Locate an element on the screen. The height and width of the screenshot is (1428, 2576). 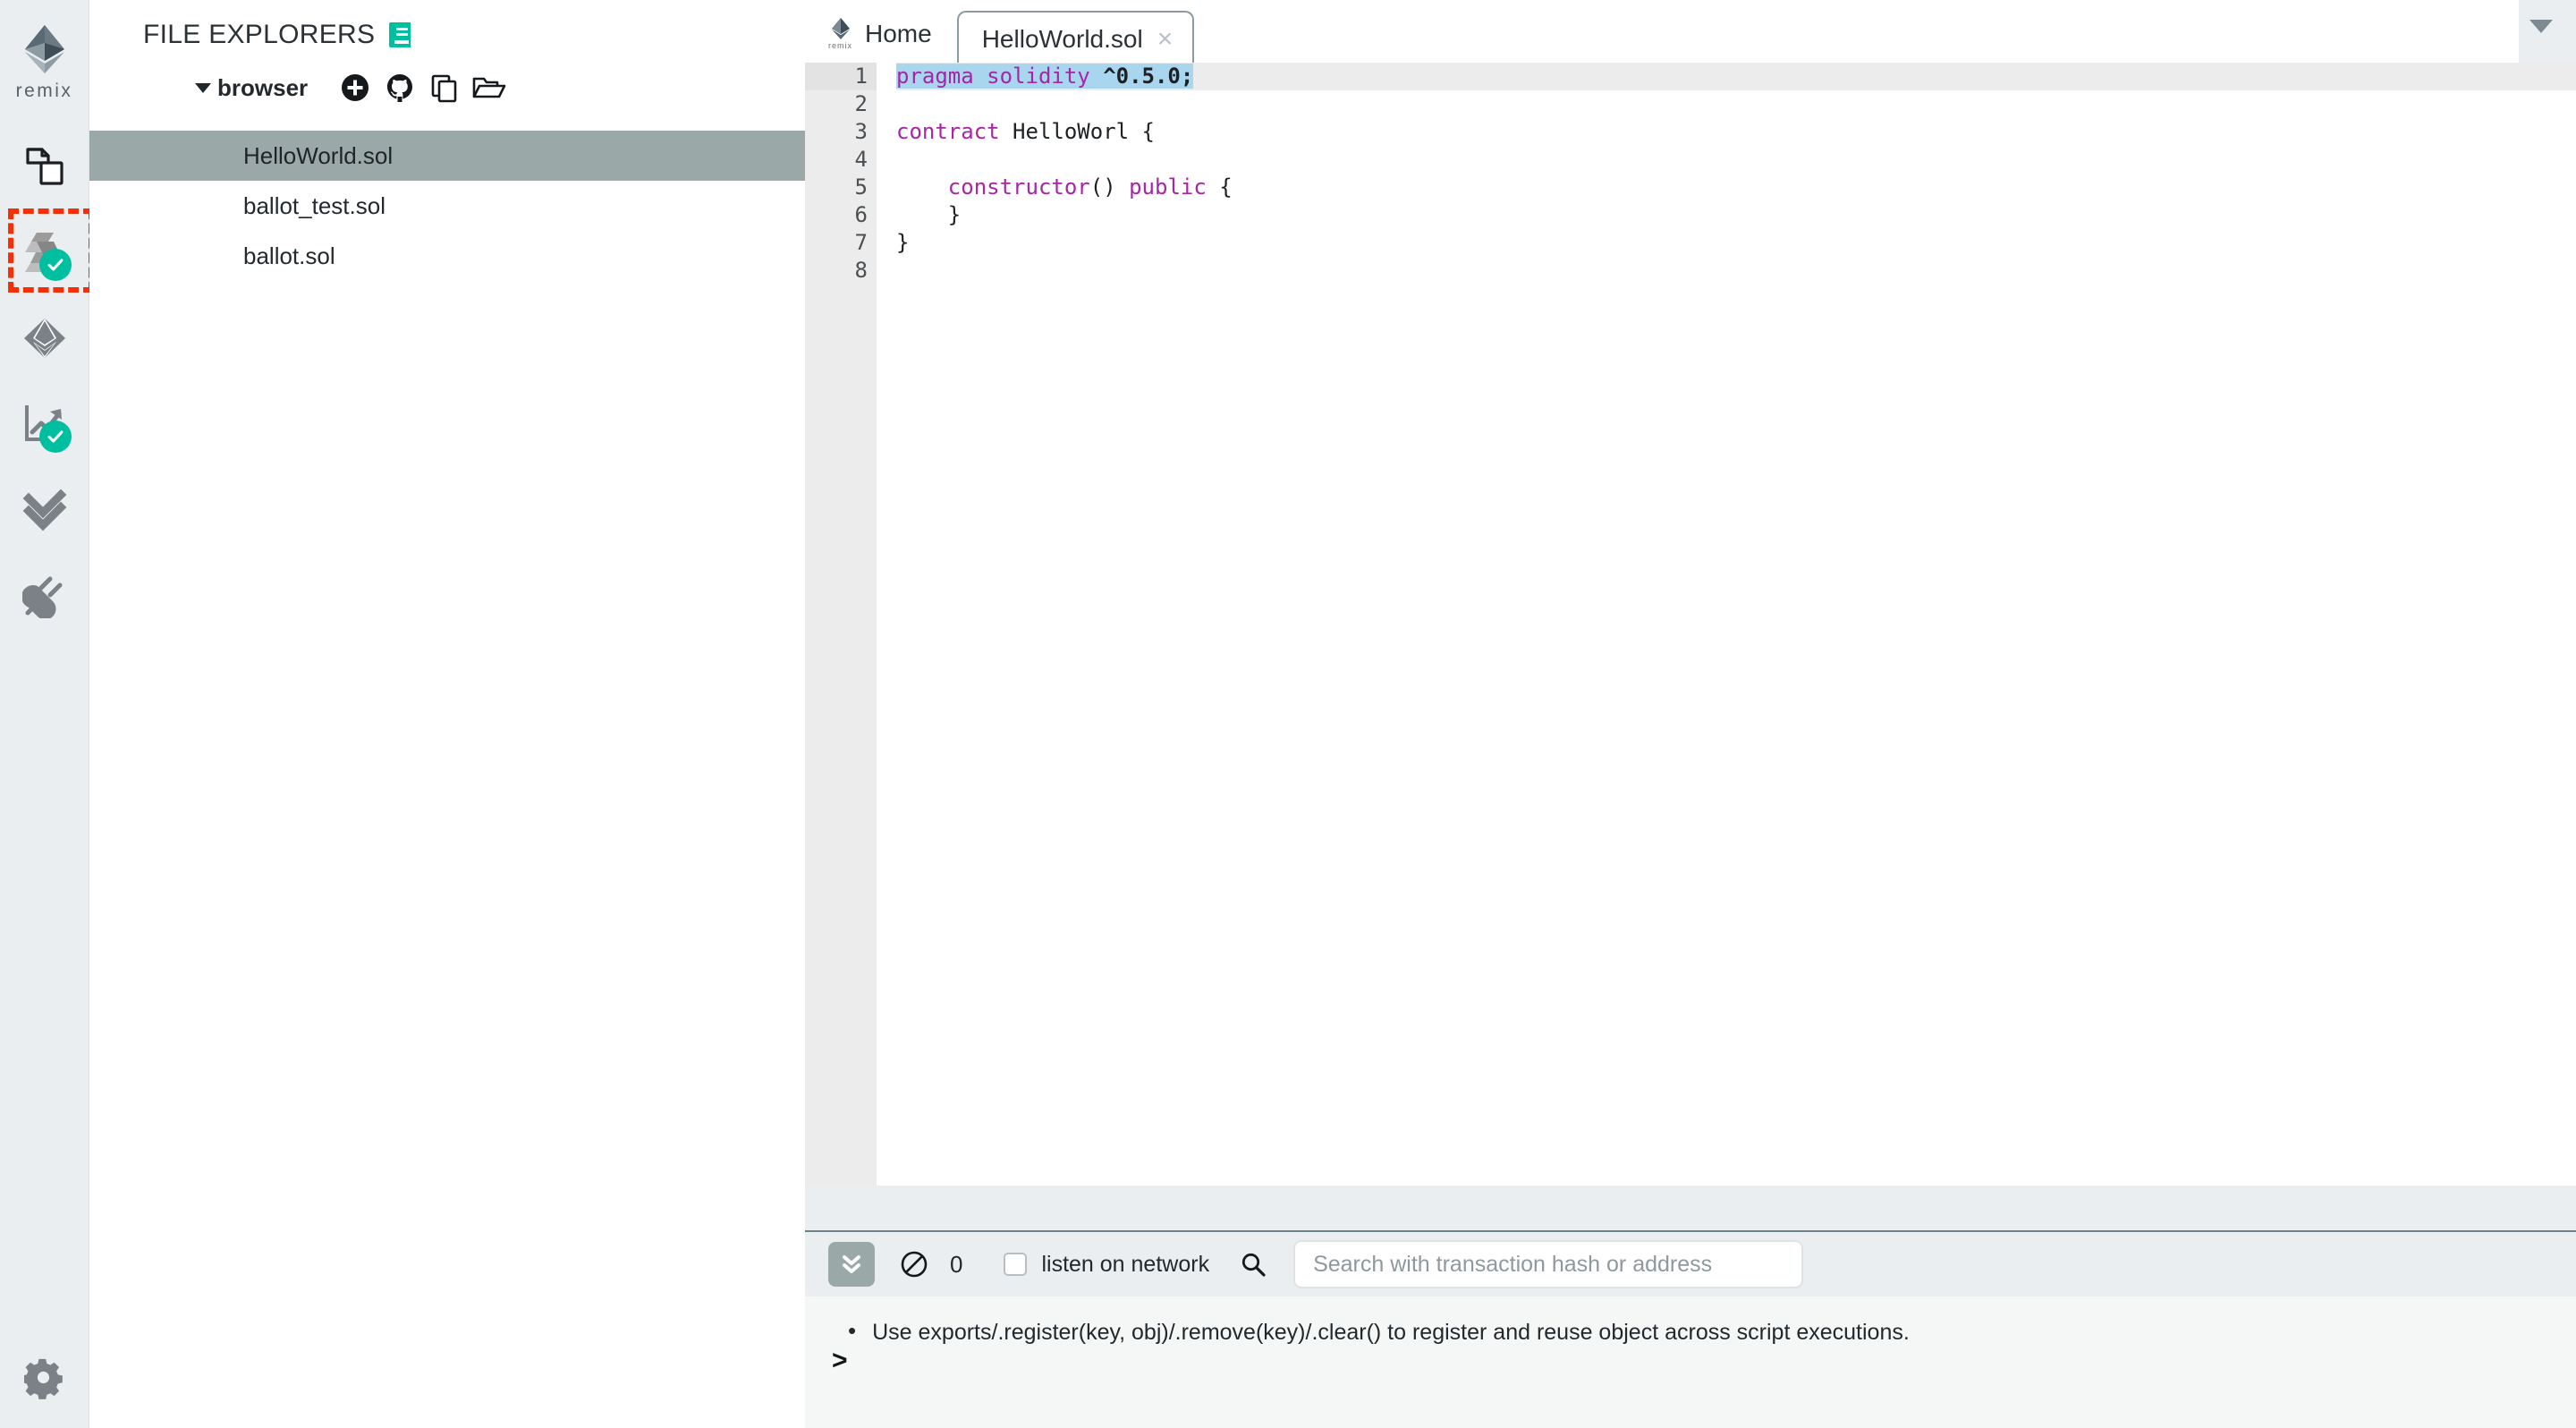
code-line: contract HelloWorl { is located at coordinates (1736, 132).